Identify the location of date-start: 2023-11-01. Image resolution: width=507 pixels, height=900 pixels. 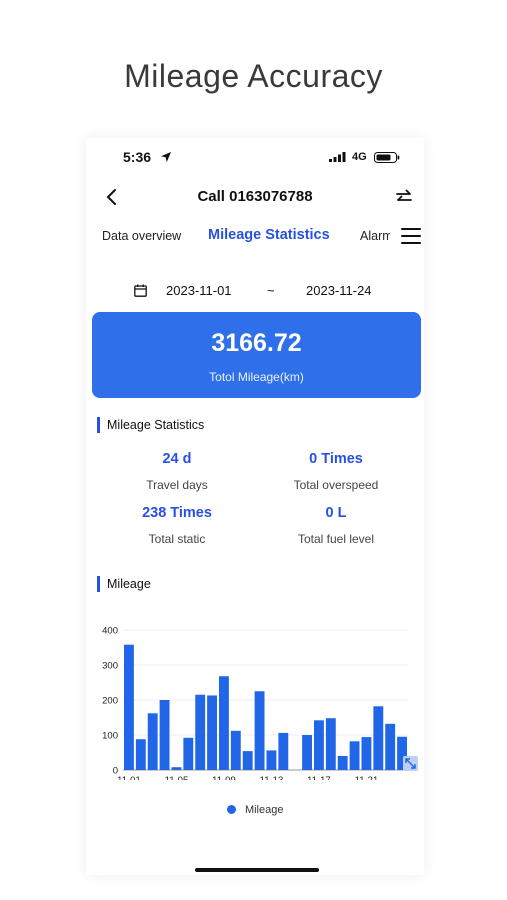
(199, 290).